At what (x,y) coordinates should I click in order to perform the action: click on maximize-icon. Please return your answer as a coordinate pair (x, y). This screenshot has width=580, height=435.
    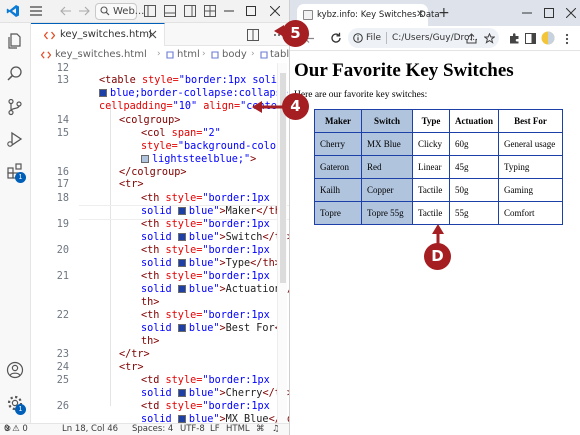
    Looking at the image, I should click on (251, 11).